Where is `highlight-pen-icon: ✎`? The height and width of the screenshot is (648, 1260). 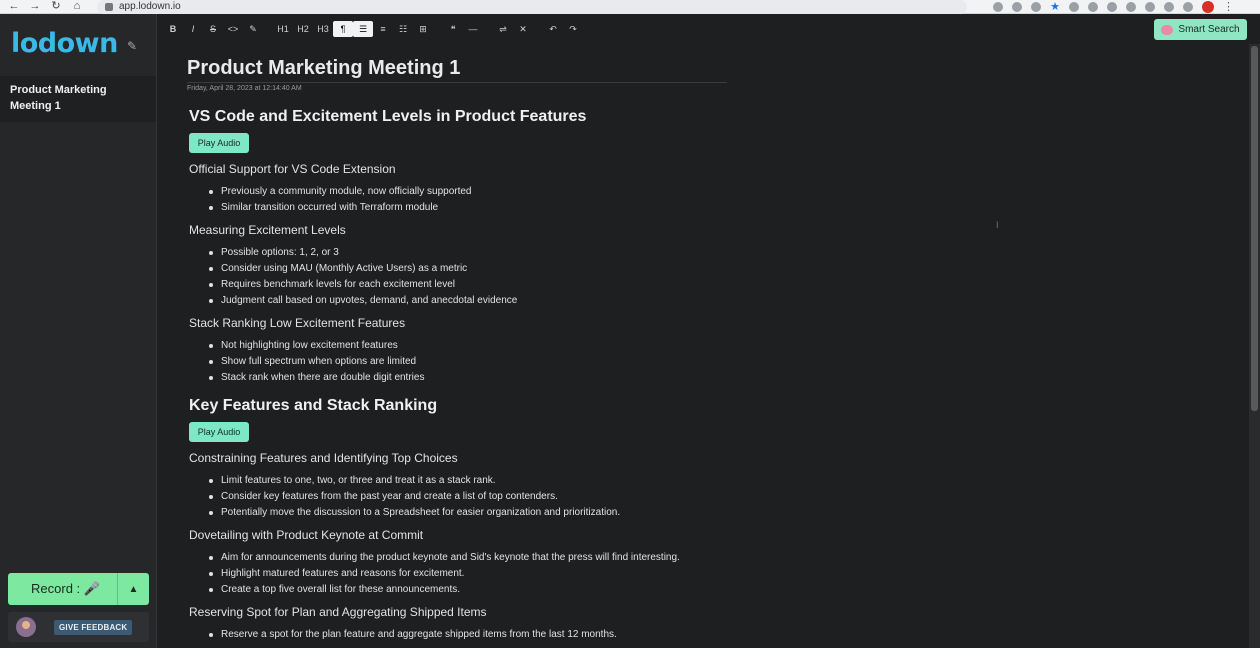 highlight-pen-icon: ✎ is located at coordinates (253, 29).